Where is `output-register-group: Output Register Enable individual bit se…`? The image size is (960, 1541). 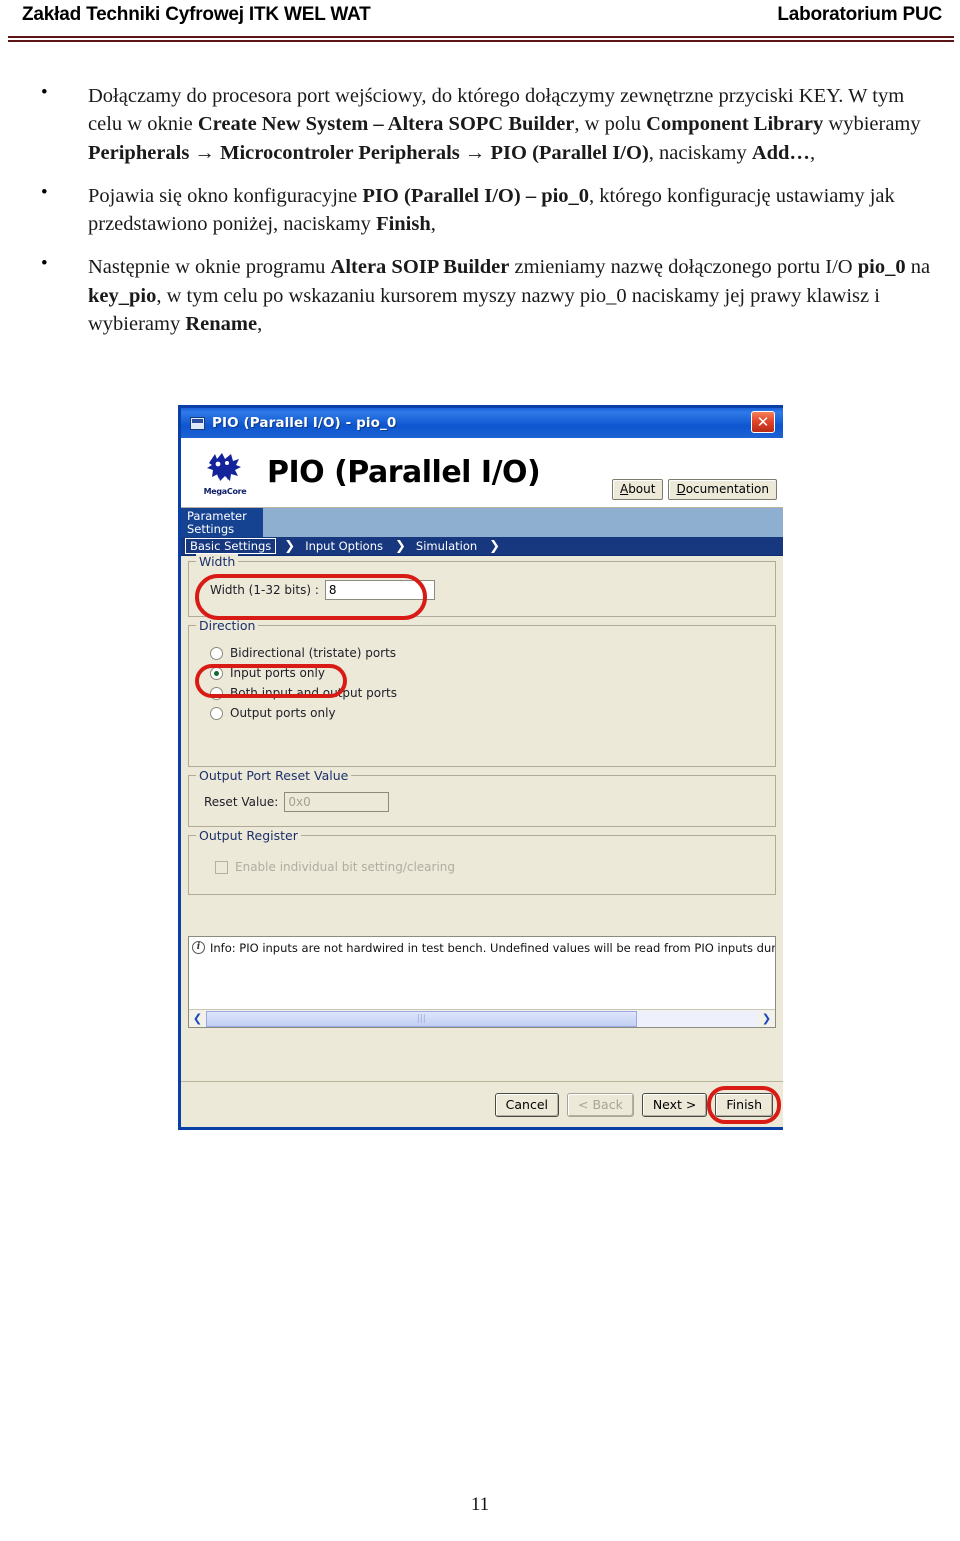 output-register-group: Output Register Enable individual bit se… is located at coordinates (482, 861).